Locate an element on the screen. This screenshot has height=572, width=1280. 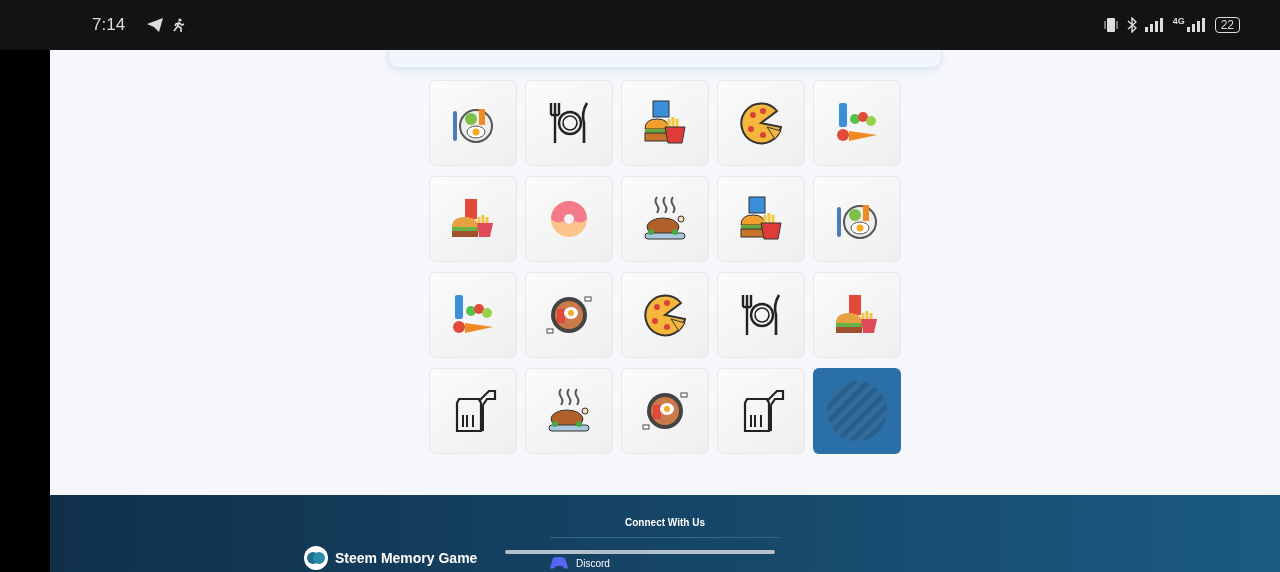
running-person-icon is located at coordinates (179, 25).